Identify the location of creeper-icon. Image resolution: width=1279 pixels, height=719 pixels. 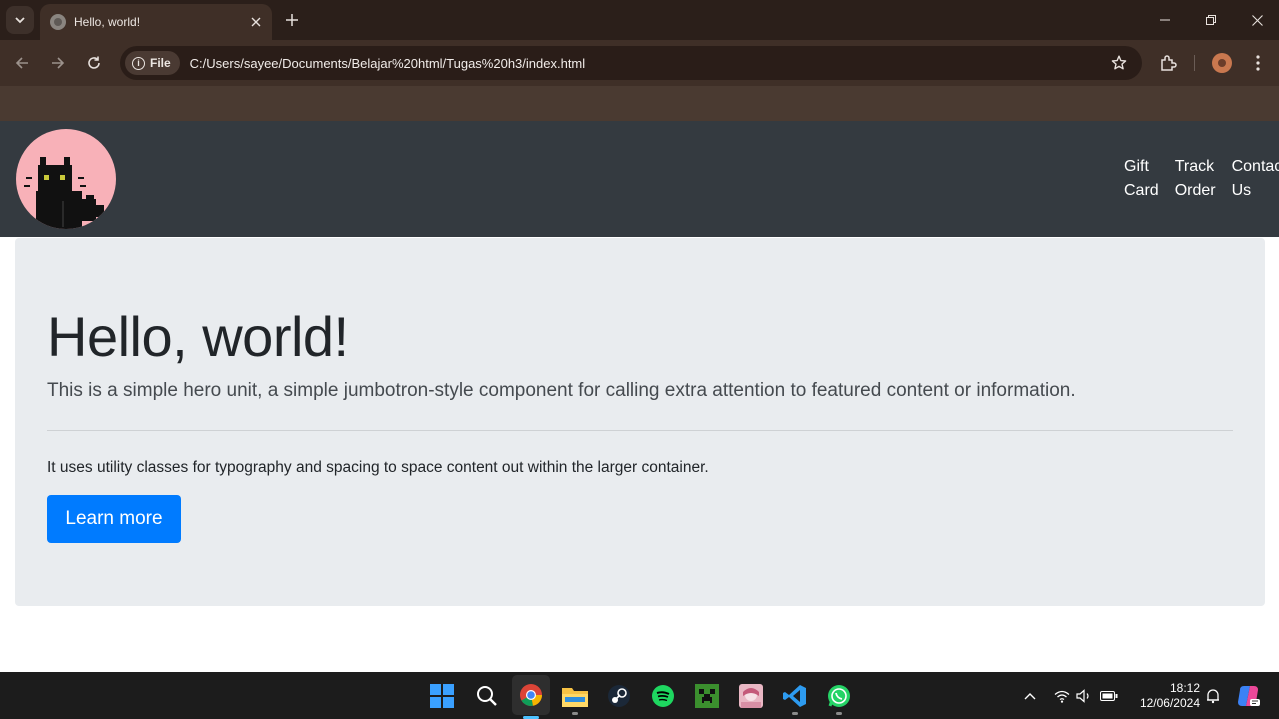
(707, 696).